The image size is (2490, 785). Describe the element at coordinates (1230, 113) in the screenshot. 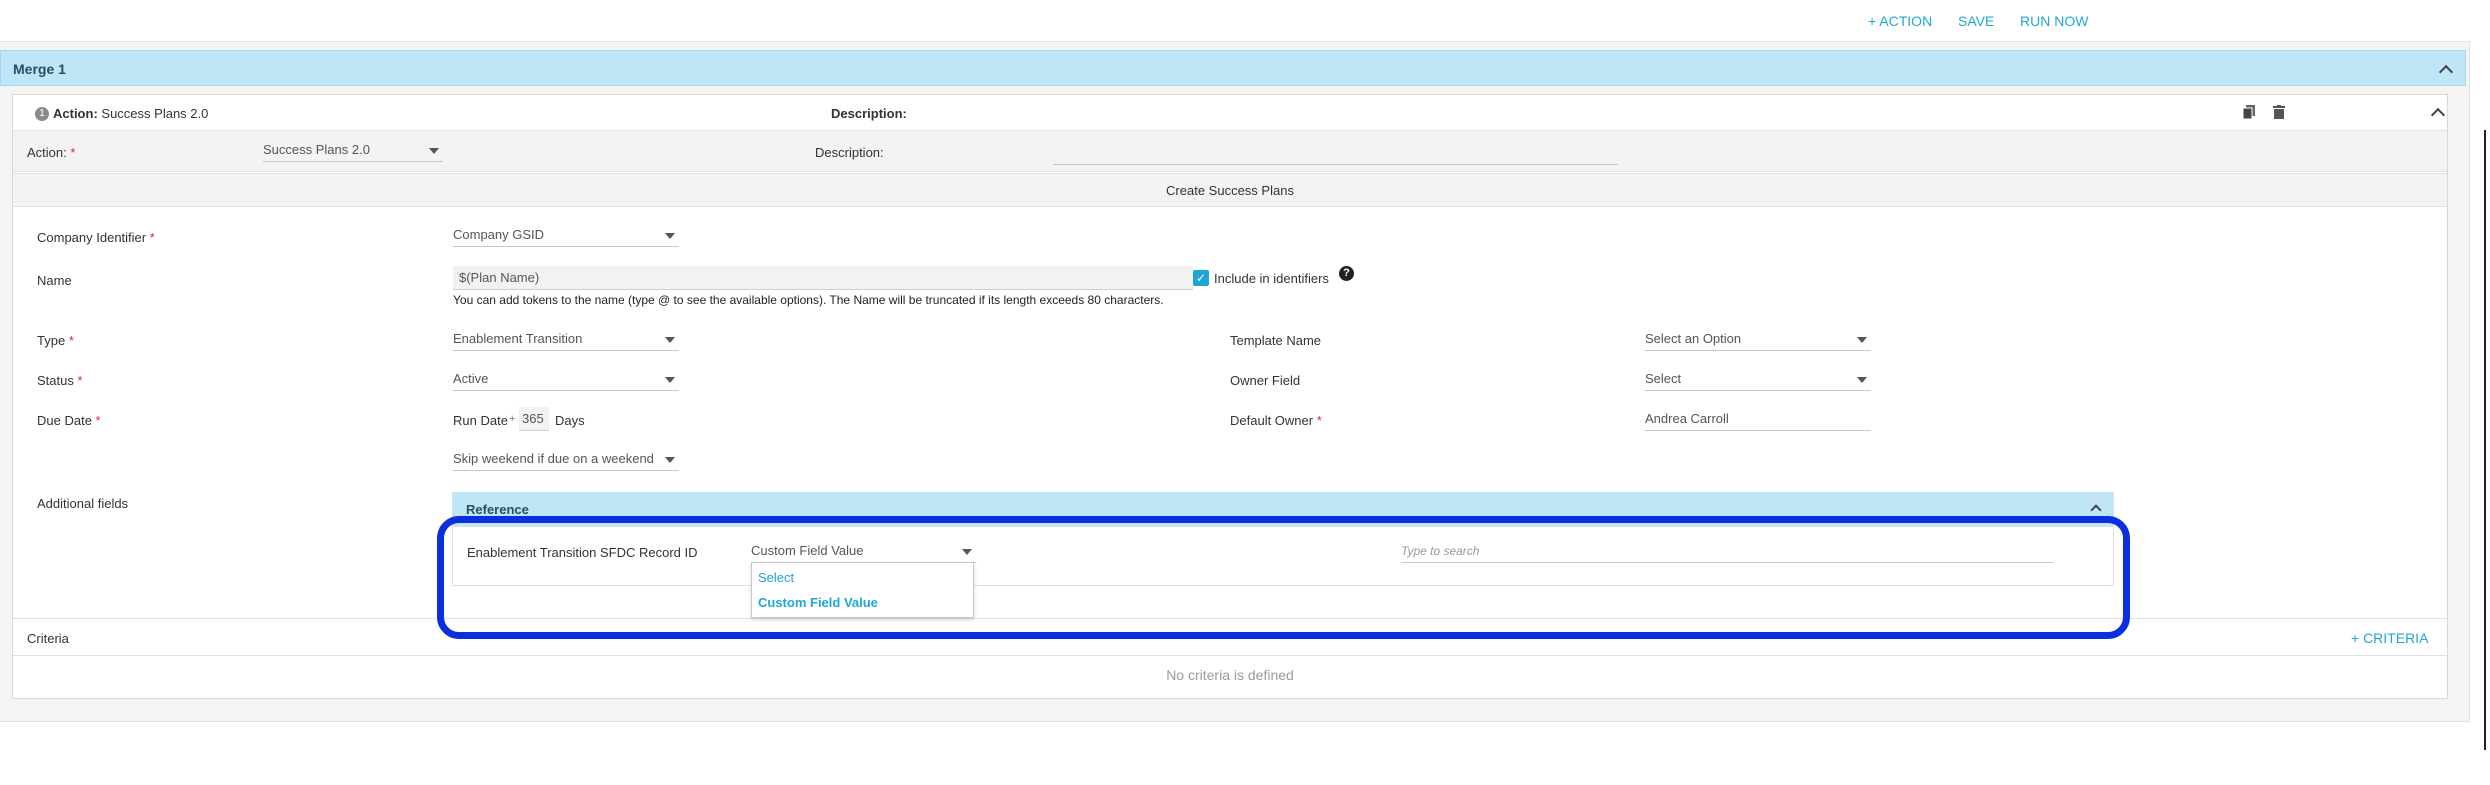

I see `action-card-header: 1 Action: Success Plans 2.0 Description:` at that location.